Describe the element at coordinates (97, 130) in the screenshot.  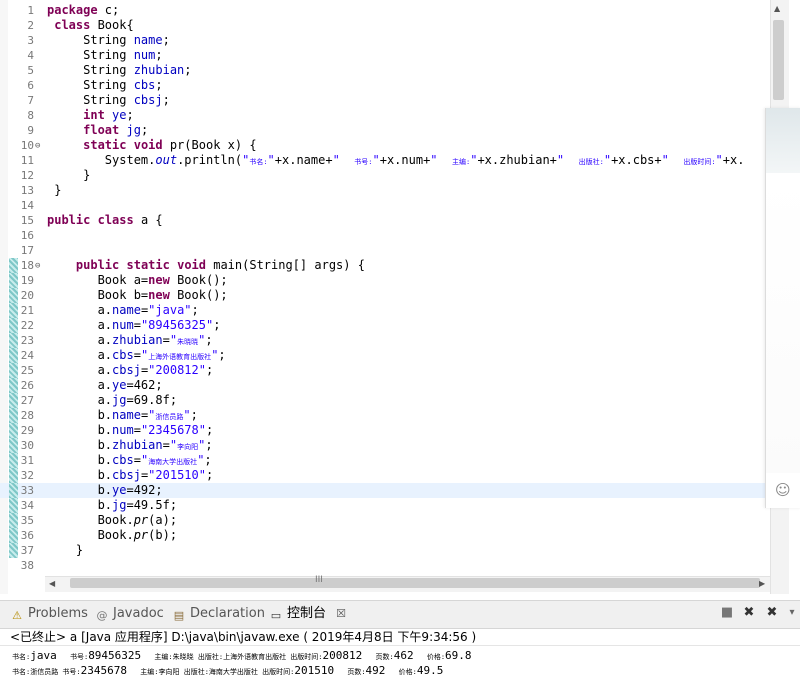
I see `code-text: float jg;` at that location.